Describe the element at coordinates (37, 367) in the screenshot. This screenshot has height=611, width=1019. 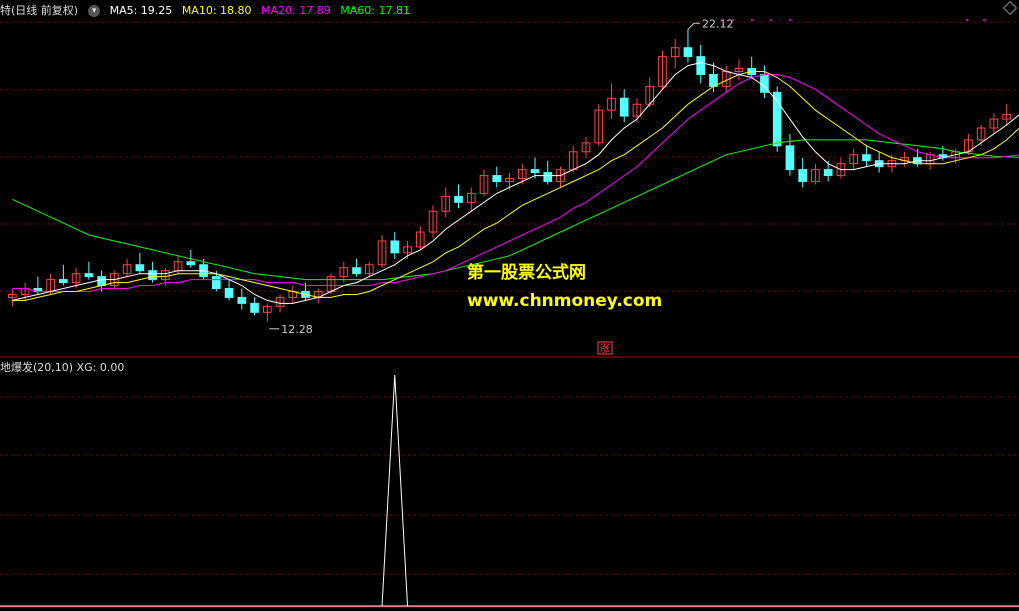
I see `indicator-name: 地爆发(20,10)` at that location.